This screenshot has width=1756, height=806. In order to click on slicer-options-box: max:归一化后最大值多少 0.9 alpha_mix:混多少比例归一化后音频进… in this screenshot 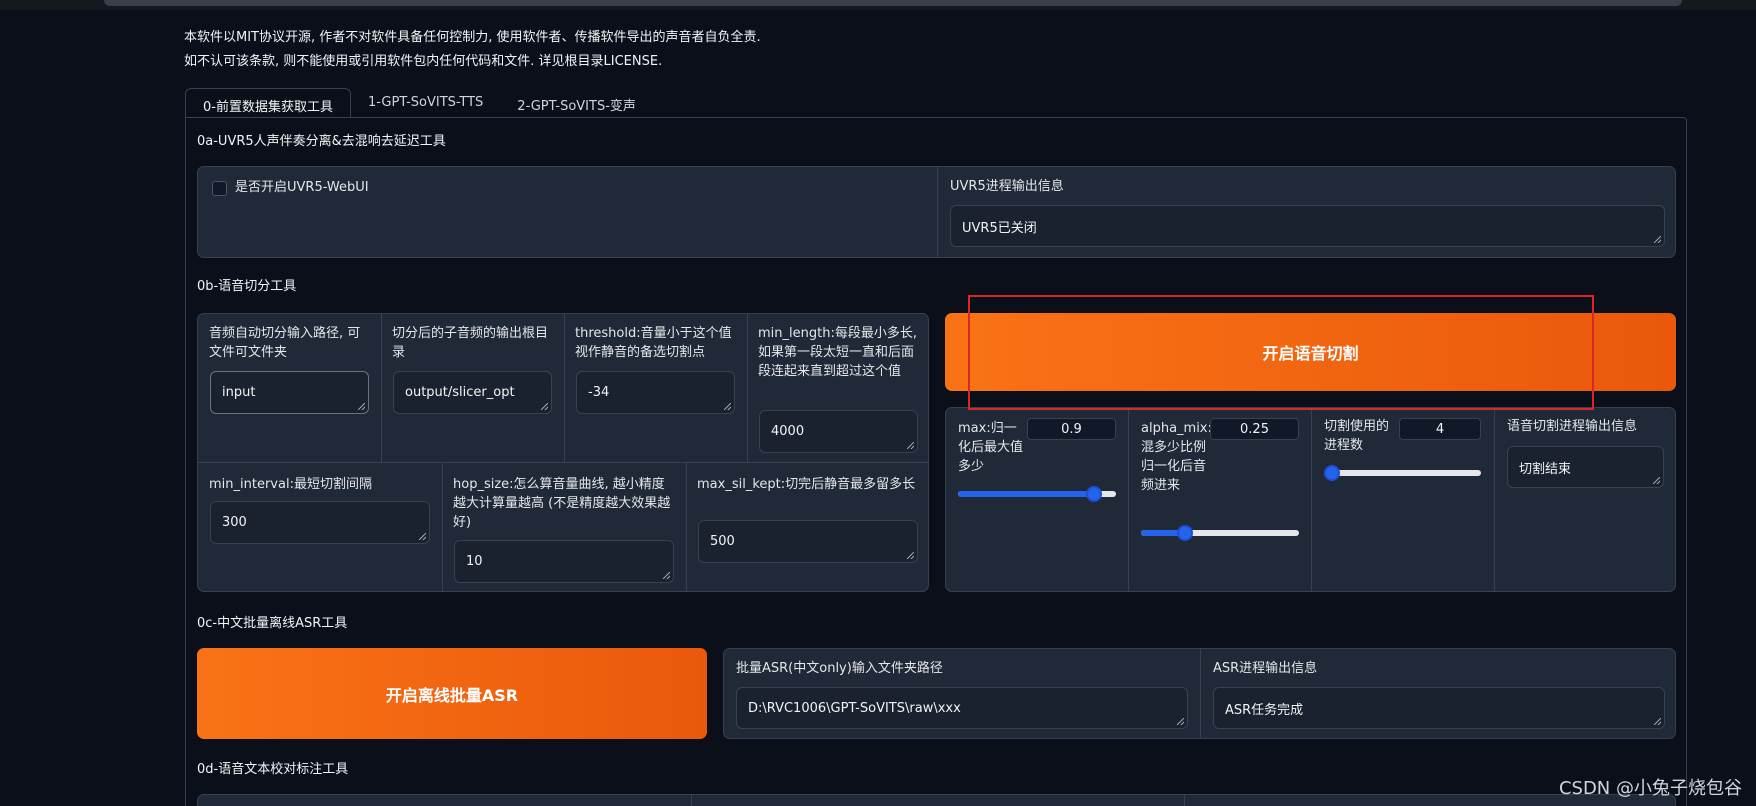, I will do `click(1310, 499)`.